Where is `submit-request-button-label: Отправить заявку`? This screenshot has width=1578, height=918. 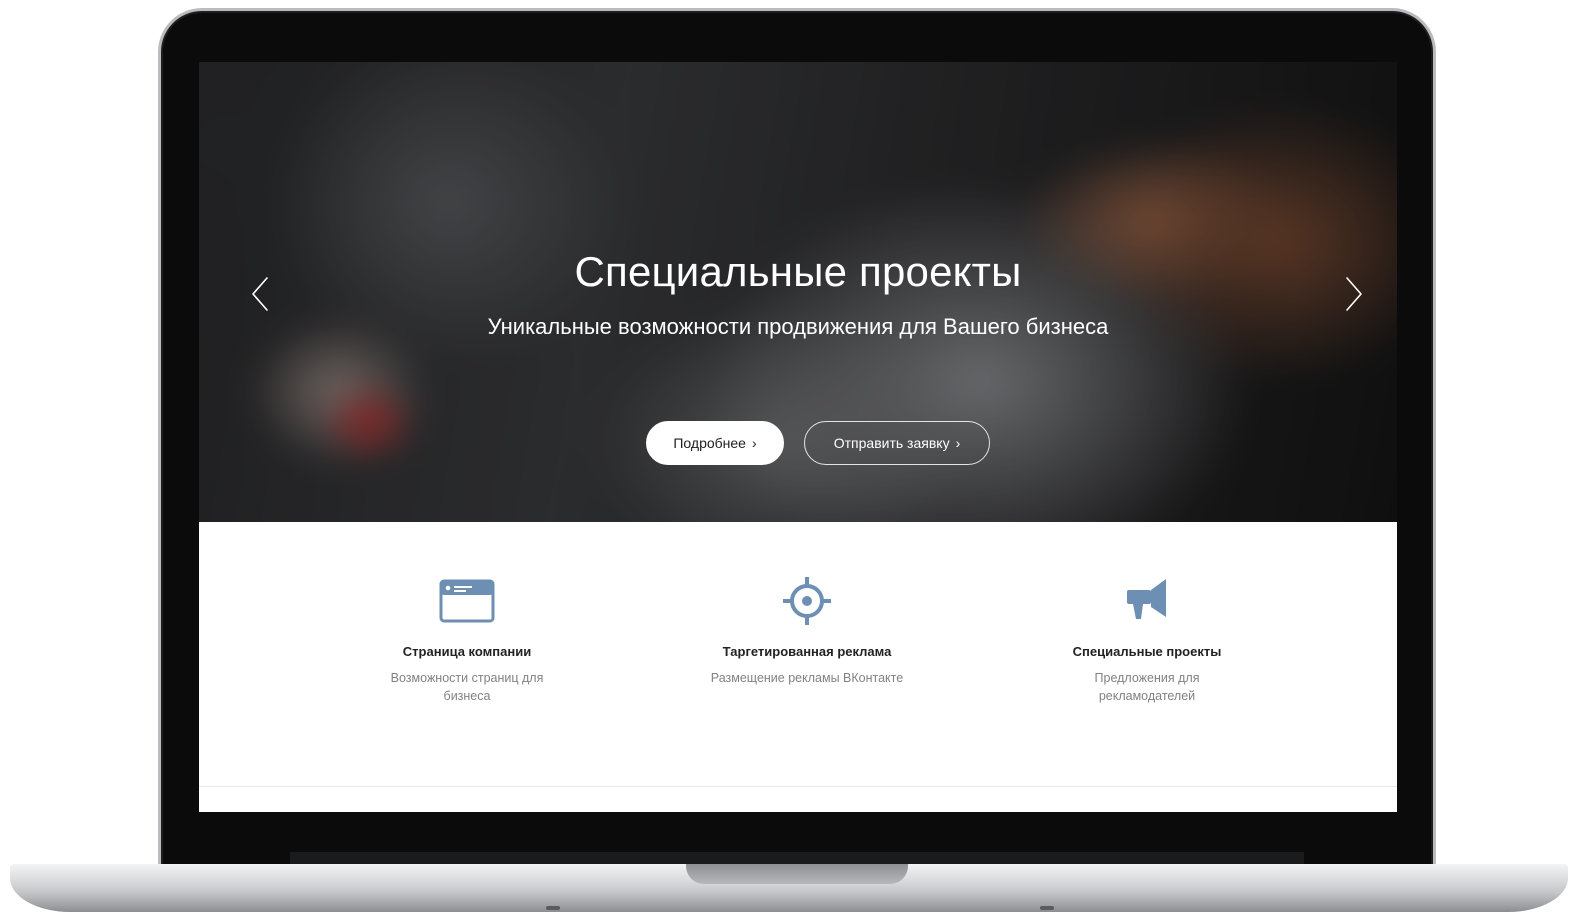
submit-request-button-label: Отправить заявку is located at coordinates (891, 443).